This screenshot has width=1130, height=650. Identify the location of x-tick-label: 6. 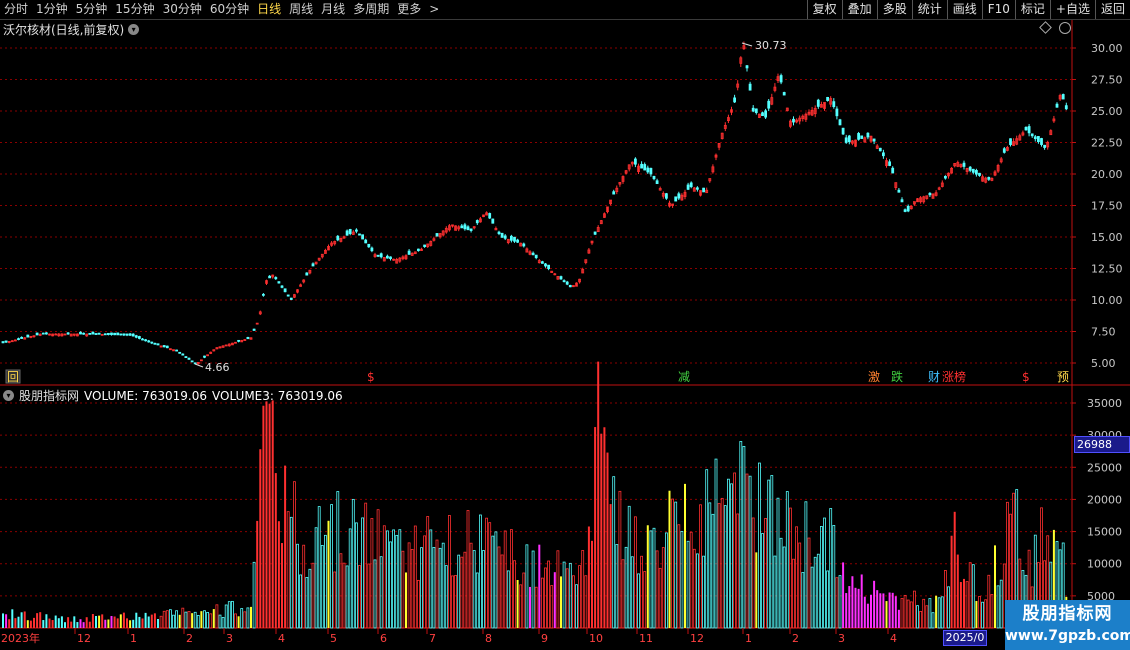
(383, 638).